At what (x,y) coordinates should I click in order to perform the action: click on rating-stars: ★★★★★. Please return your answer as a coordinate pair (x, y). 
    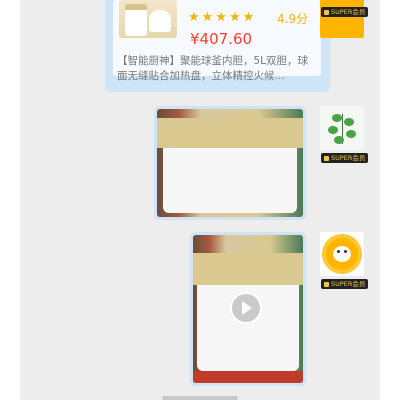
    Looking at the image, I should click on (222, 17).